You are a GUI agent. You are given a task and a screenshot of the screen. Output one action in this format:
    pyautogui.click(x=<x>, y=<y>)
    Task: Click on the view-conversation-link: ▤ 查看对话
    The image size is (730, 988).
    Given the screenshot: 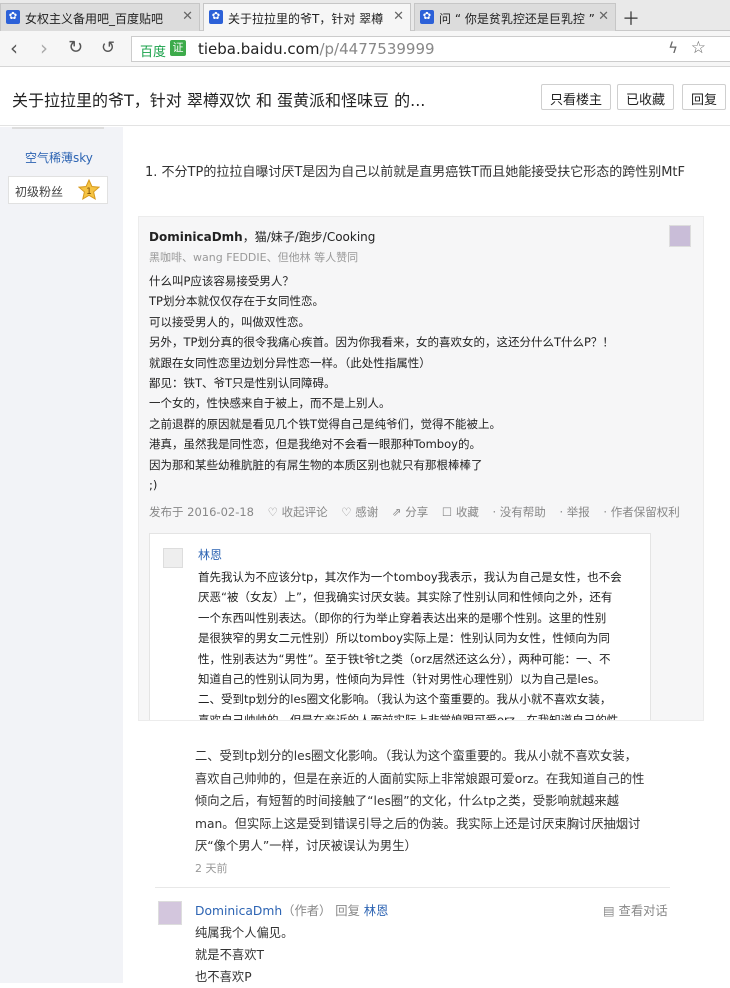 What is the action you would take?
    pyautogui.click(x=635, y=910)
    